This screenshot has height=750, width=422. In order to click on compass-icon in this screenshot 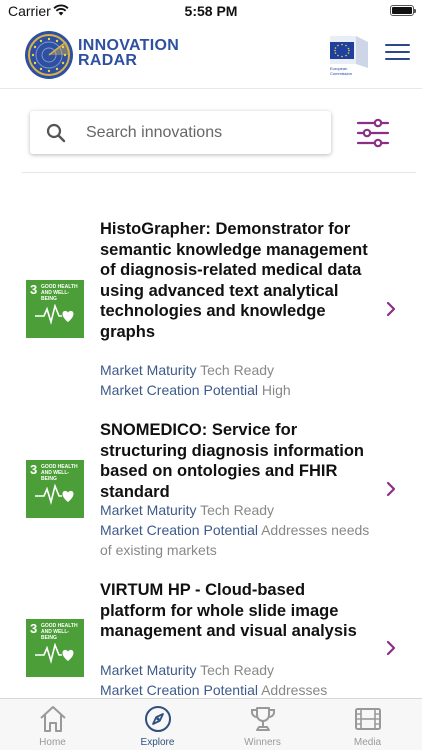, I will do `click(158, 719)`.